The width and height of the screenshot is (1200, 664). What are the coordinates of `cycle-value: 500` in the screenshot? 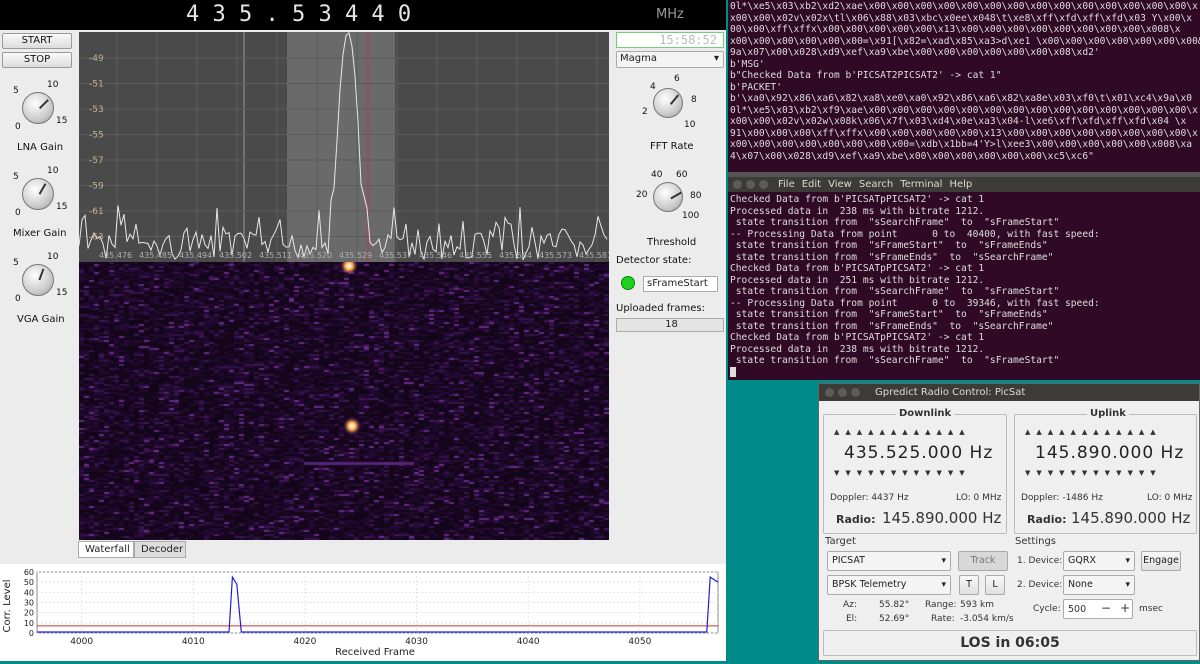 It's located at (1077, 609).